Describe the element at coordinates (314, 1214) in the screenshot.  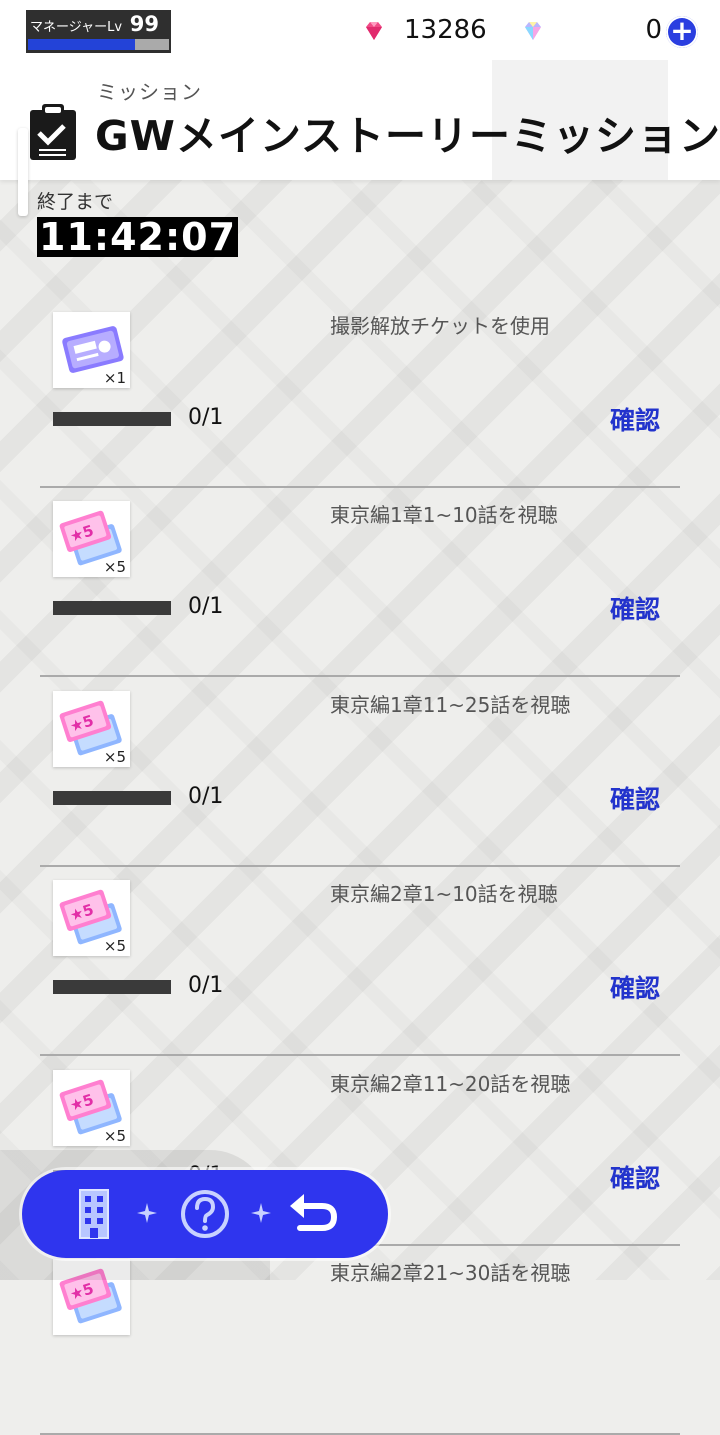
I see `return-arrow-icon` at that location.